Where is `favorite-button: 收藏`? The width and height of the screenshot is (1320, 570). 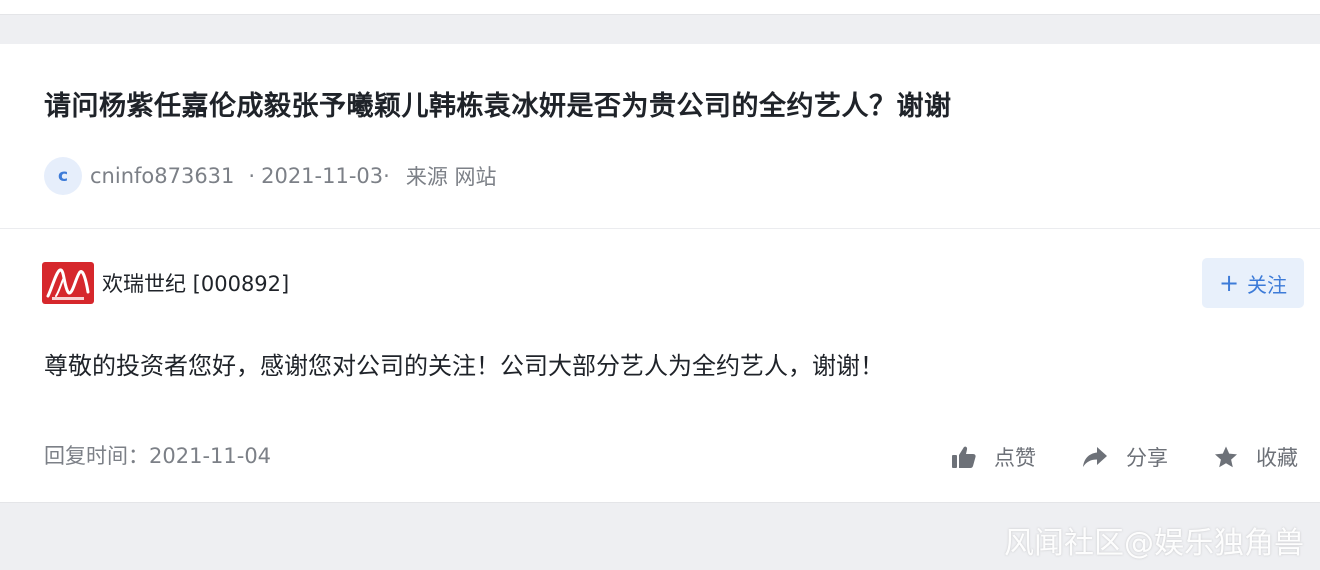
favorite-button: 收藏 is located at coordinates (1256, 457).